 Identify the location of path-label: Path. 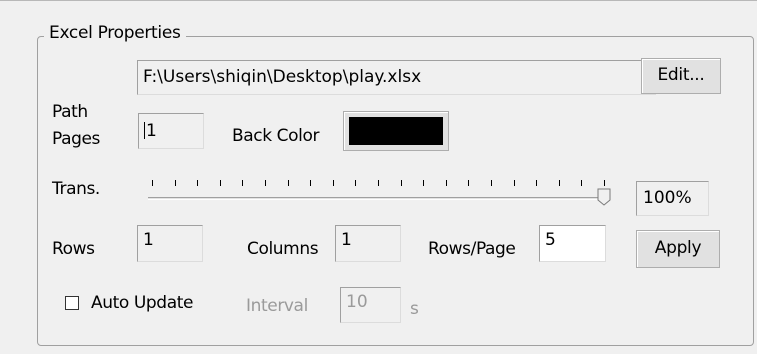
(70, 112).